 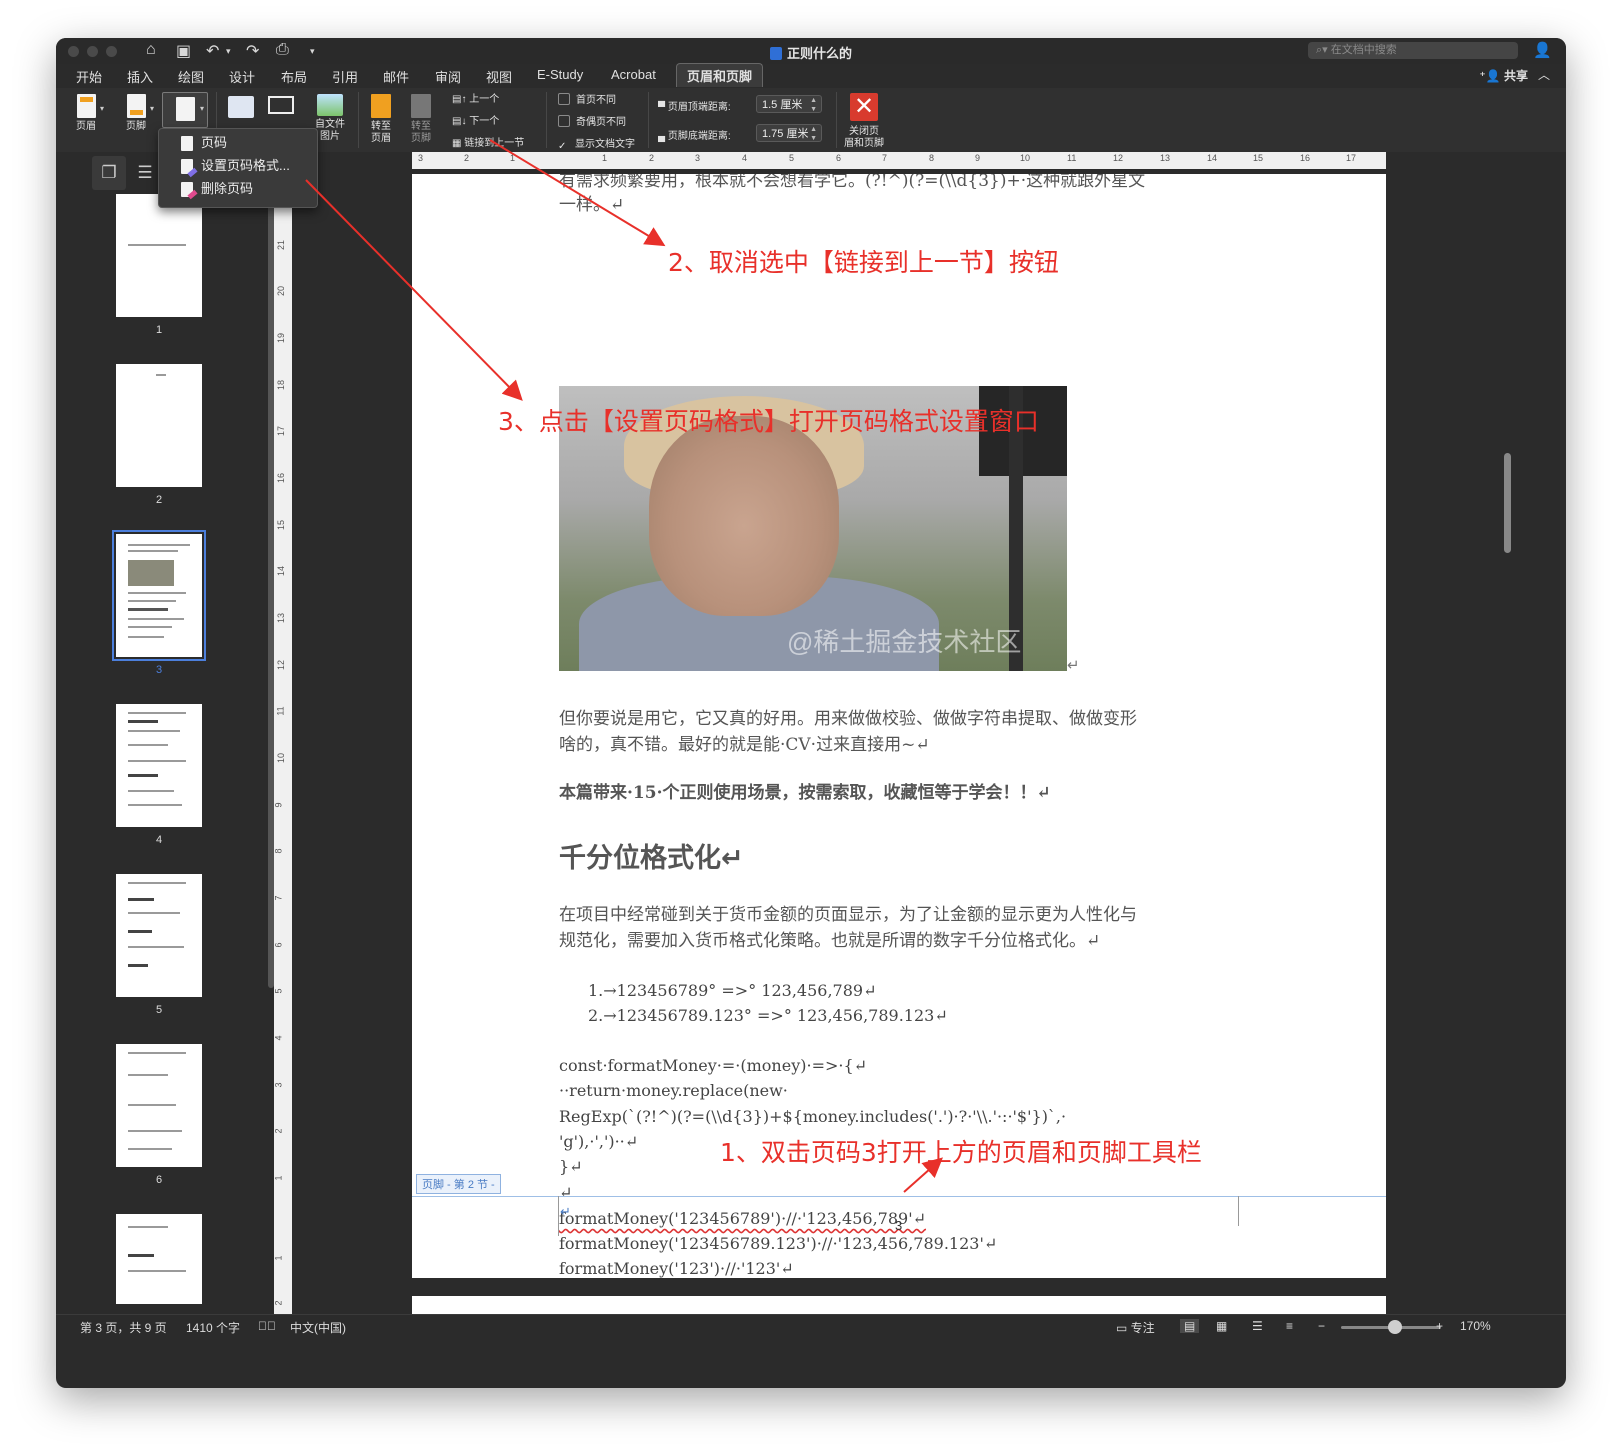 I want to click on tab-references: 引用, so click(x=345, y=76).